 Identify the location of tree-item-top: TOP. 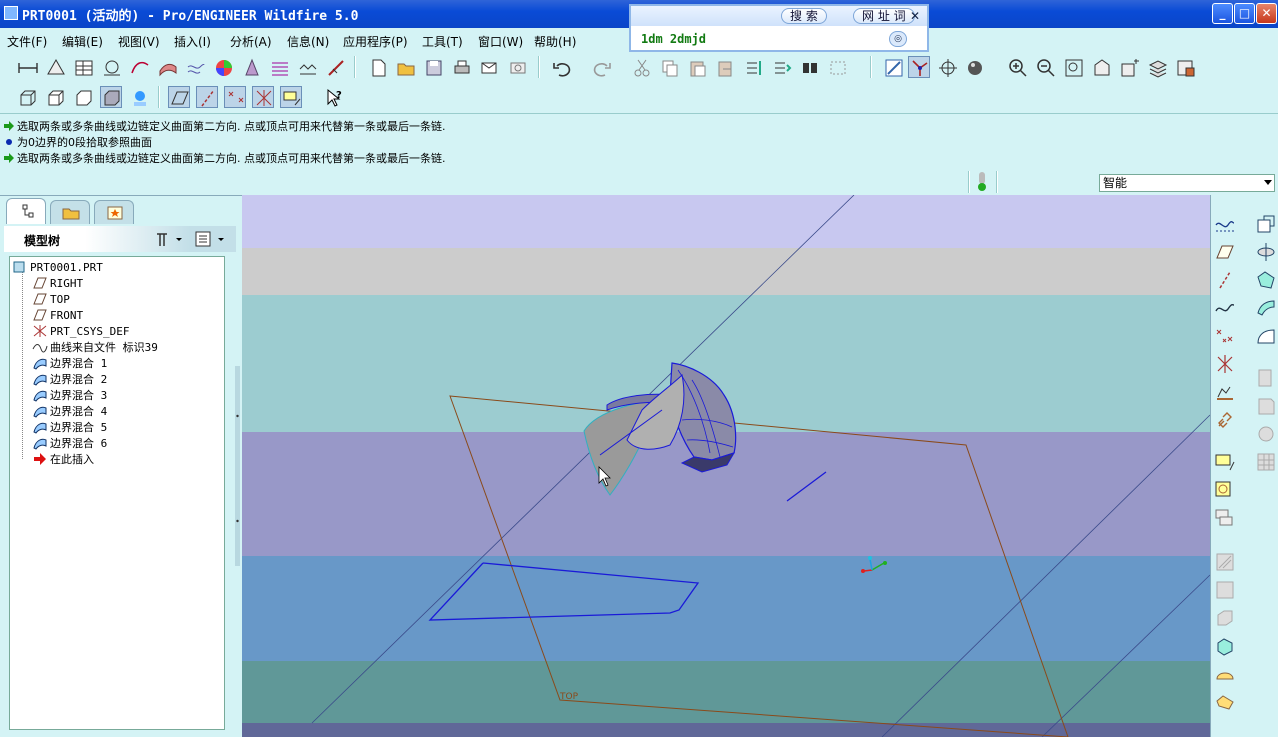
(51, 299).